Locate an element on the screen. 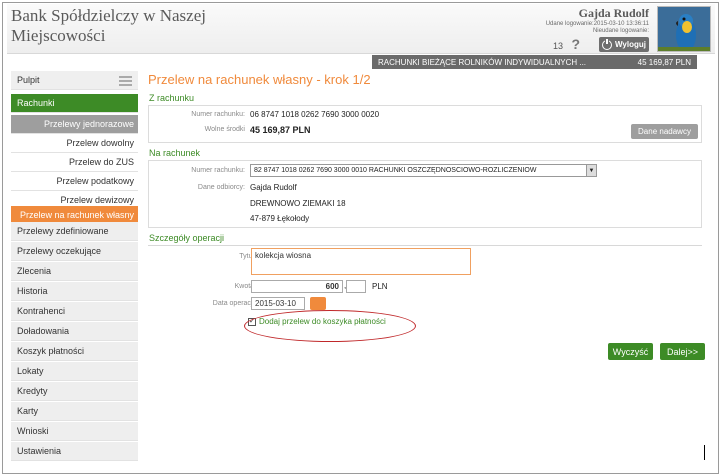 The height and width of the screenshot is (476, 721). sidebar-item-koszyk: Koszyk płatności is located at coordinates (74, 351).